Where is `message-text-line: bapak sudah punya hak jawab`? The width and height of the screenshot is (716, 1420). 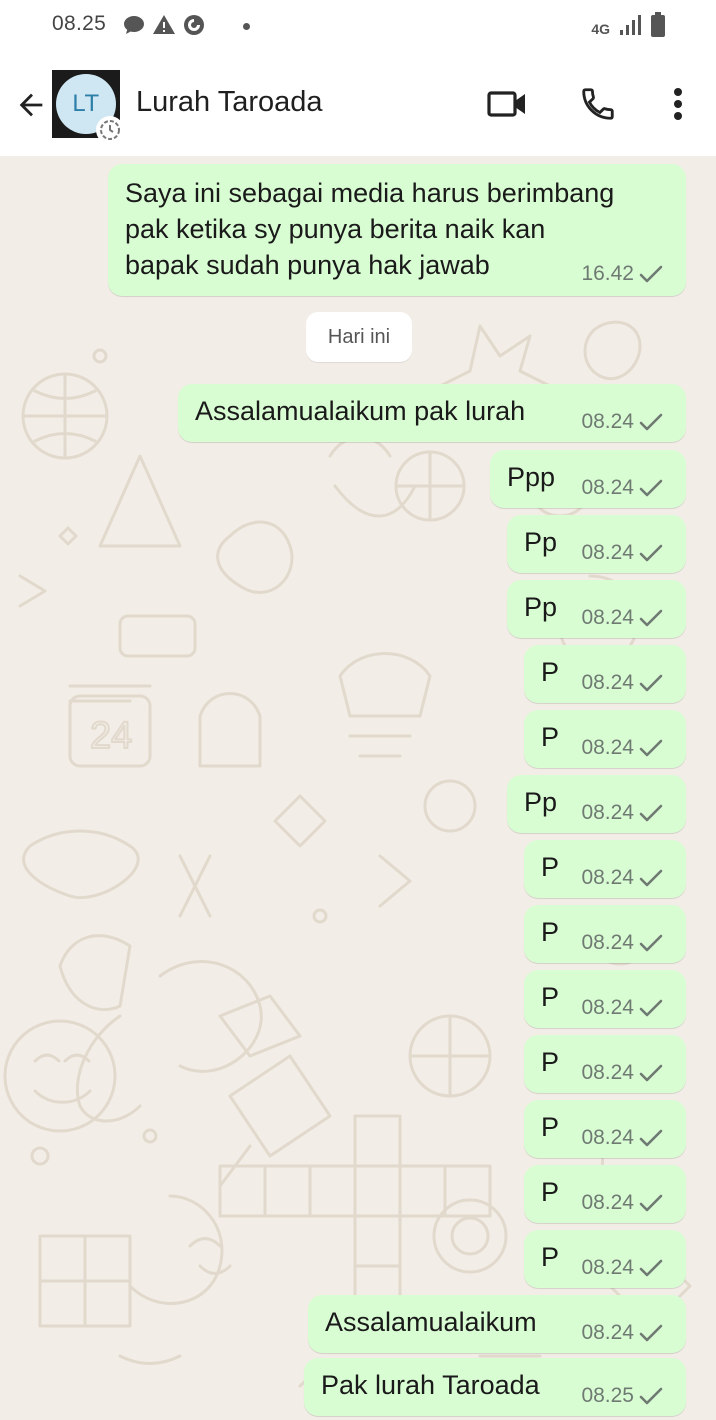 message-text-line: bapak sudah punya hak jawab is located at coordinates (307, 265).